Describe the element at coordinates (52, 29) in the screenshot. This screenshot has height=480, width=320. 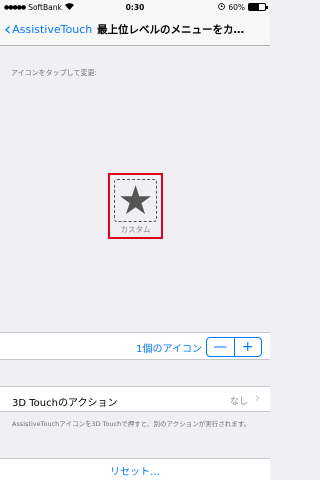
I see `back-label: AssistiveTouch` at that location.